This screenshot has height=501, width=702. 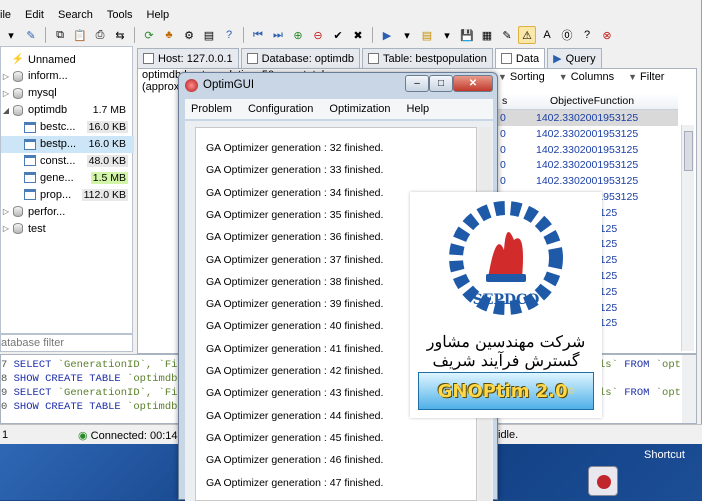 What do you see at coordinates (506, 391) in the screenshot?
I see `product-badge: GNOPtim 2.0 ©` at bounding box center [506, 391].